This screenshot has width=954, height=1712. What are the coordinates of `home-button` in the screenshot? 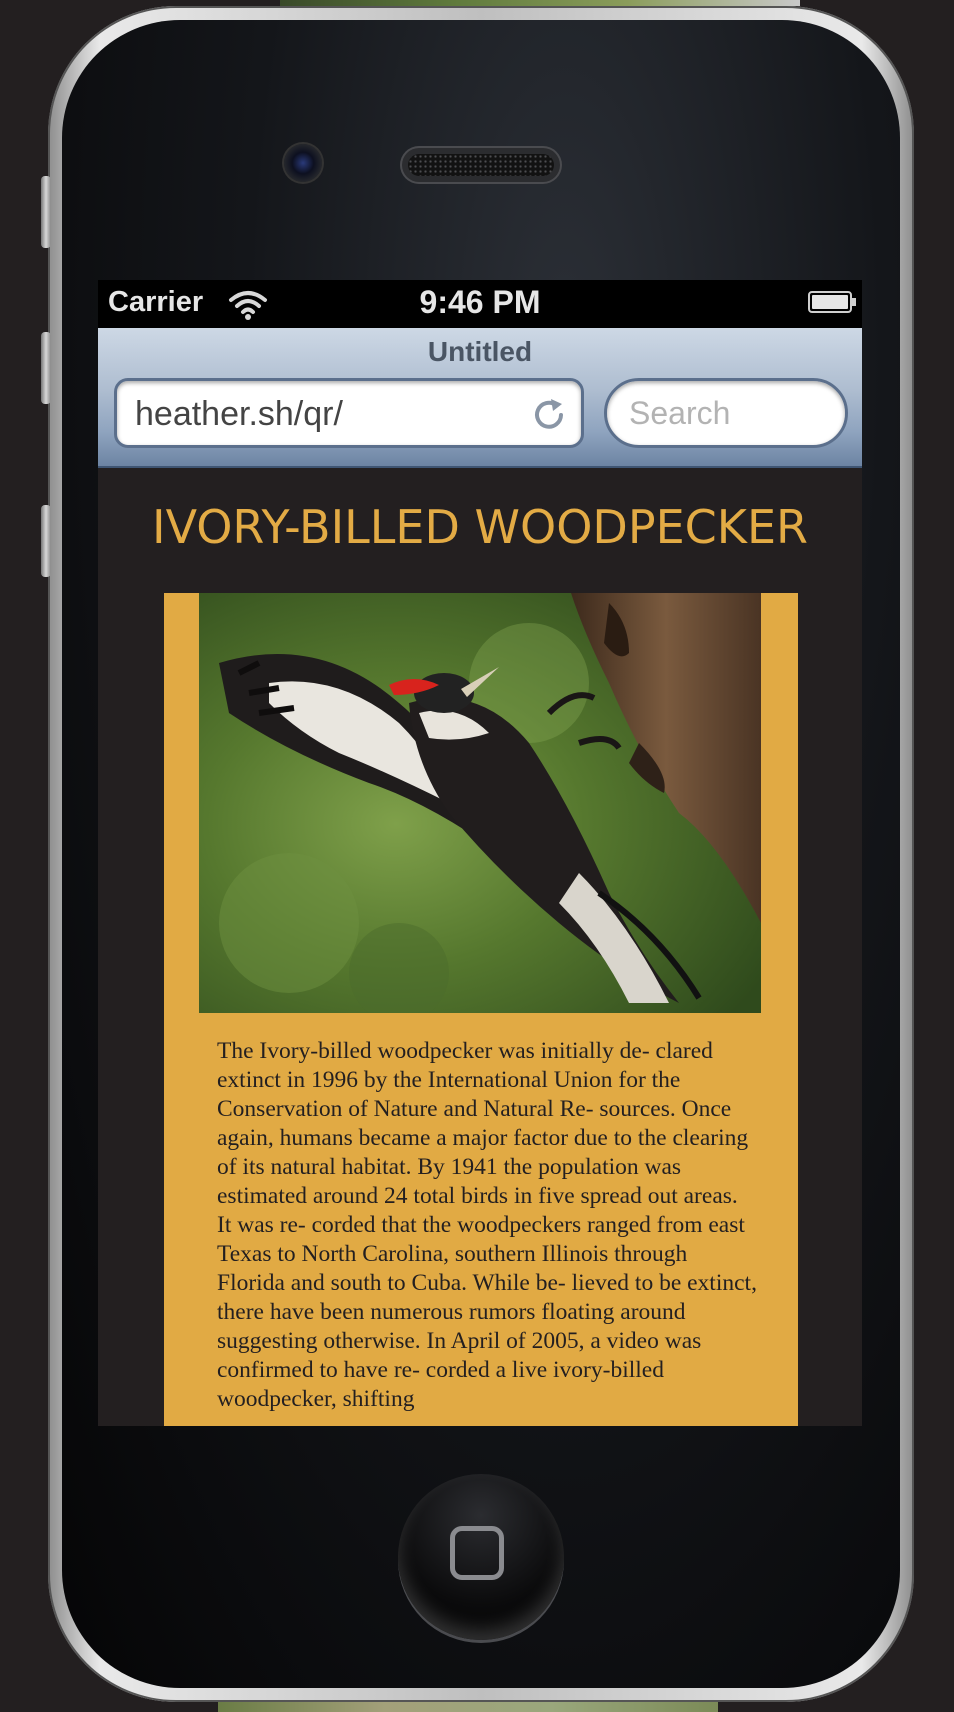 It's located at (481, 1557).